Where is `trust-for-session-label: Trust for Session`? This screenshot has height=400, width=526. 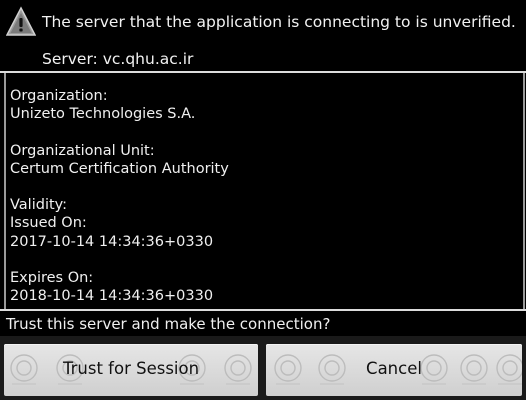 trust-for-session-label: Trust for Session is located at coordinates (131, 368).